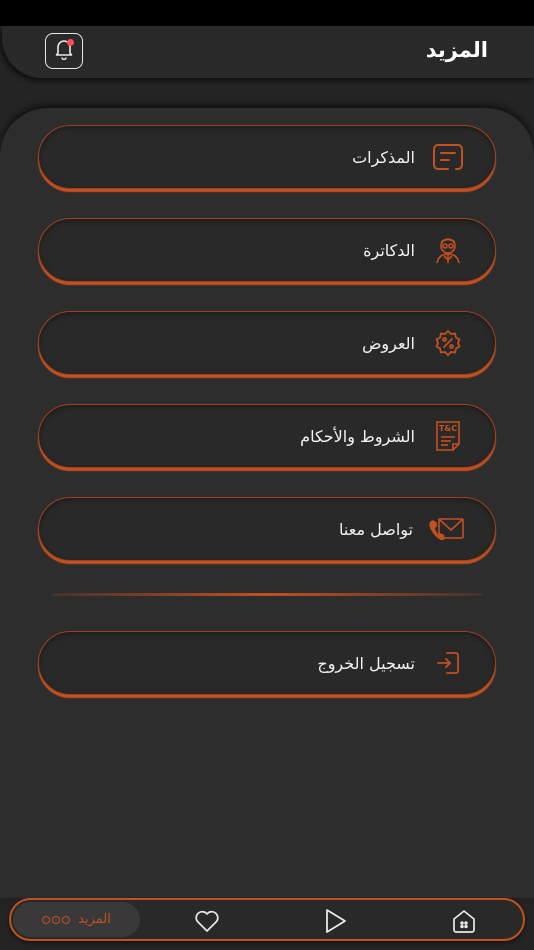 The image size is (534, 950). I want to click on nav-tab-more-label: المزيد, so click(94, 919).